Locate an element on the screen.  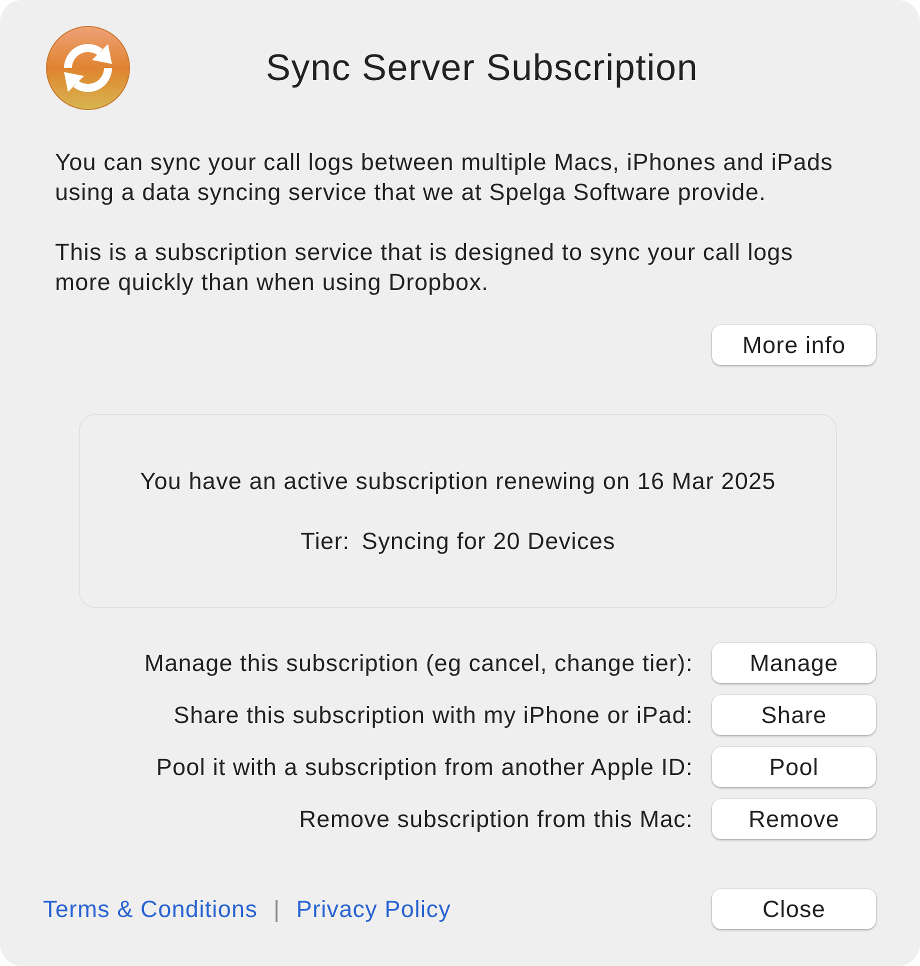
close-button: Close is located at coordinates (794, 909).